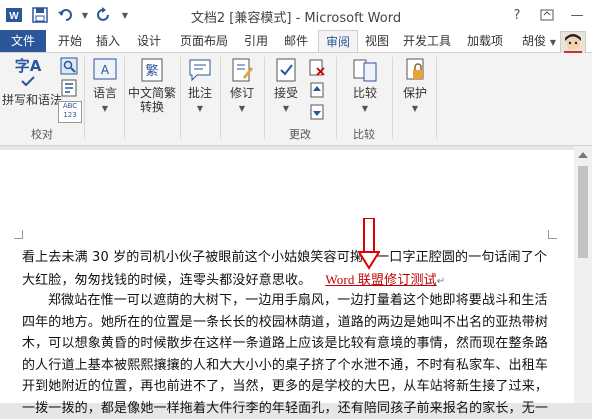  What do you see at coordinates (200, 86) in the screenshot?
I see `comment-button: 批注 ▼` at bounding box center [200, 86].